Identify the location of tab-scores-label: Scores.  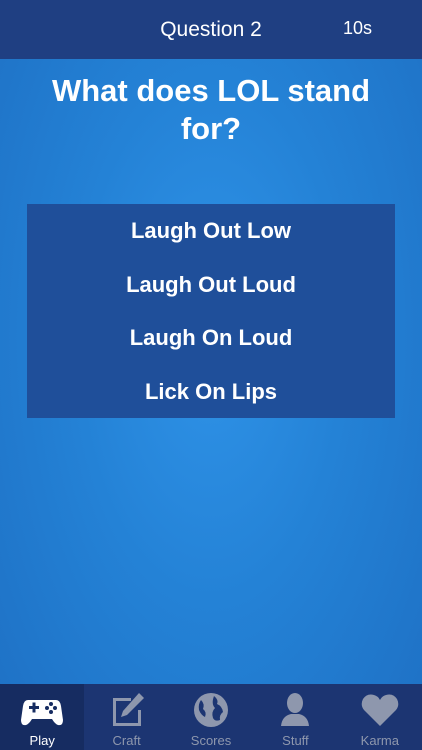
(211, 740).